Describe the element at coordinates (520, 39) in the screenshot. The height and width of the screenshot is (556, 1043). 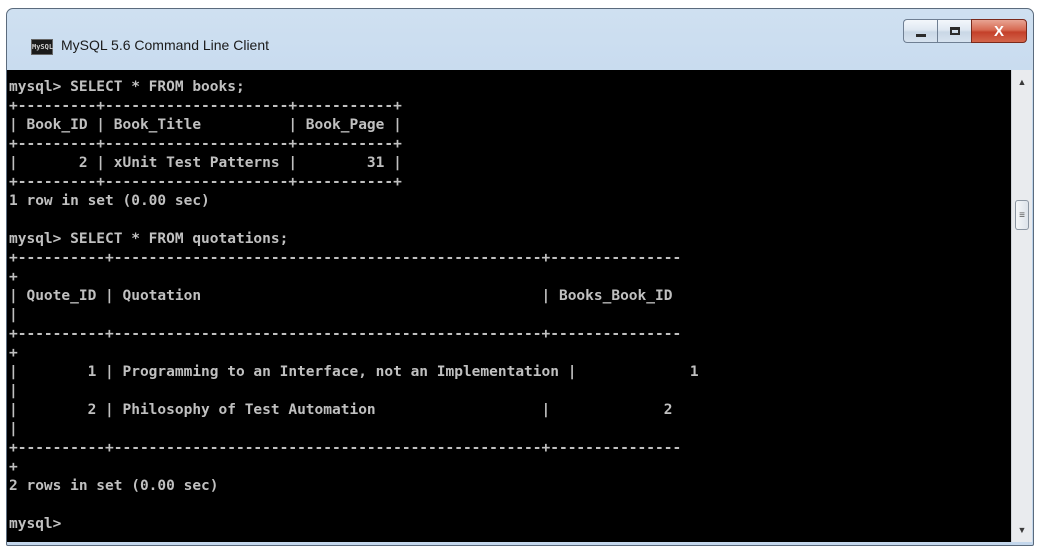
I see `title-bar: MySQL MySQL 5.6 Command Line Client X` at that location.